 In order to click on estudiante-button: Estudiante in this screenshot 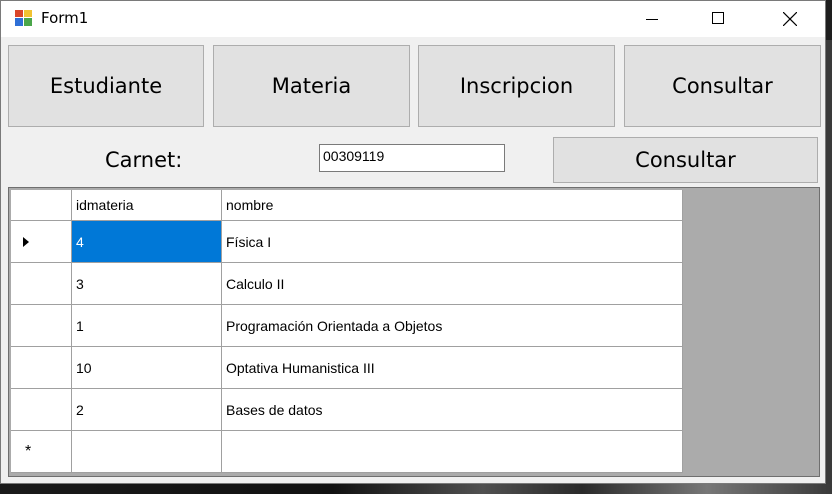, I will do `click(106, 86)`.